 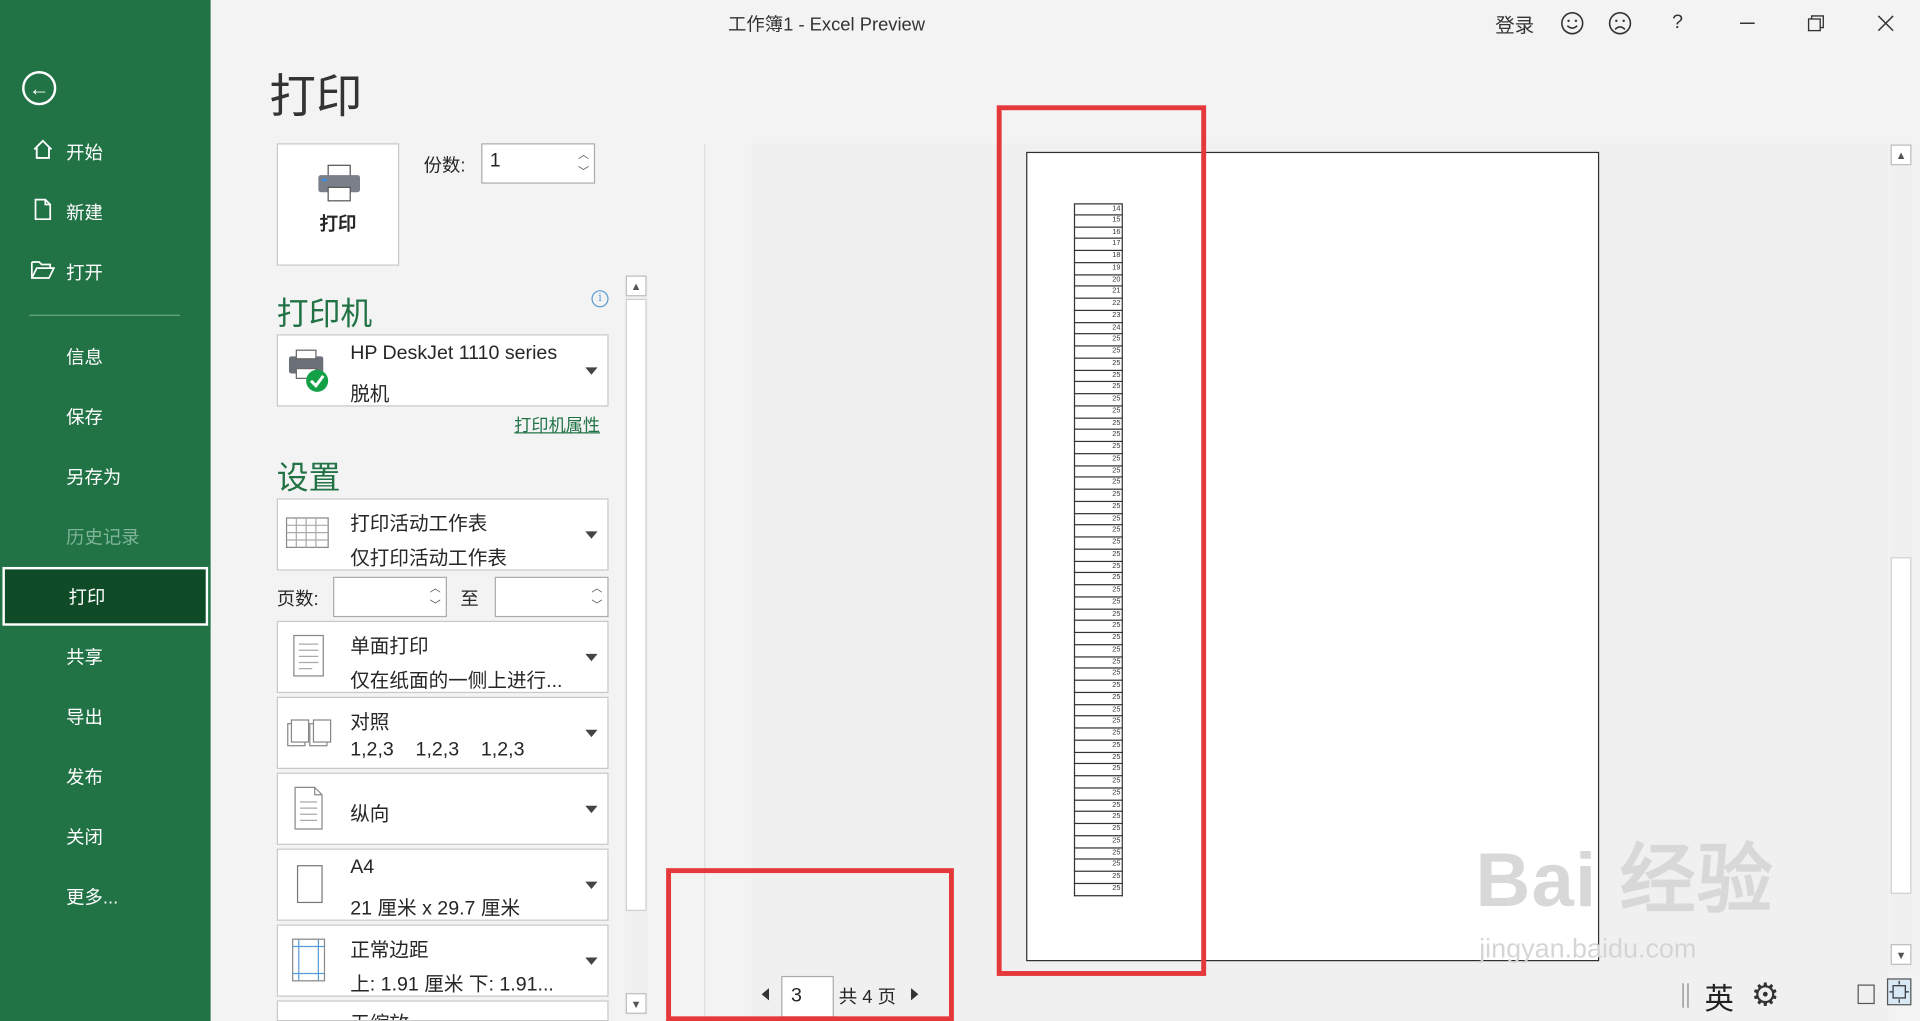 I want to click on preview-scrollbar: ▲ ▼, so click(x=1901, y=557).